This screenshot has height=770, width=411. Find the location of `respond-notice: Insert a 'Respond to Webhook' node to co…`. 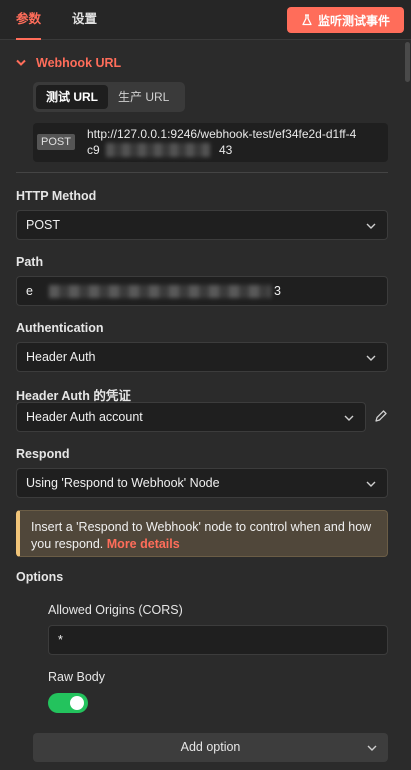

respond-notice: Insert a 'Respond to Webhook' node to co… is located at coordinates (202, 533).